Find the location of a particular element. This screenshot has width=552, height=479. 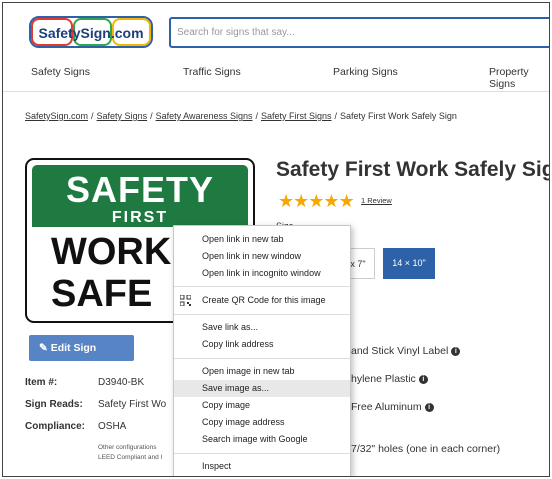

site-logo: SafetySign.com is located at coordinates (91, 32).